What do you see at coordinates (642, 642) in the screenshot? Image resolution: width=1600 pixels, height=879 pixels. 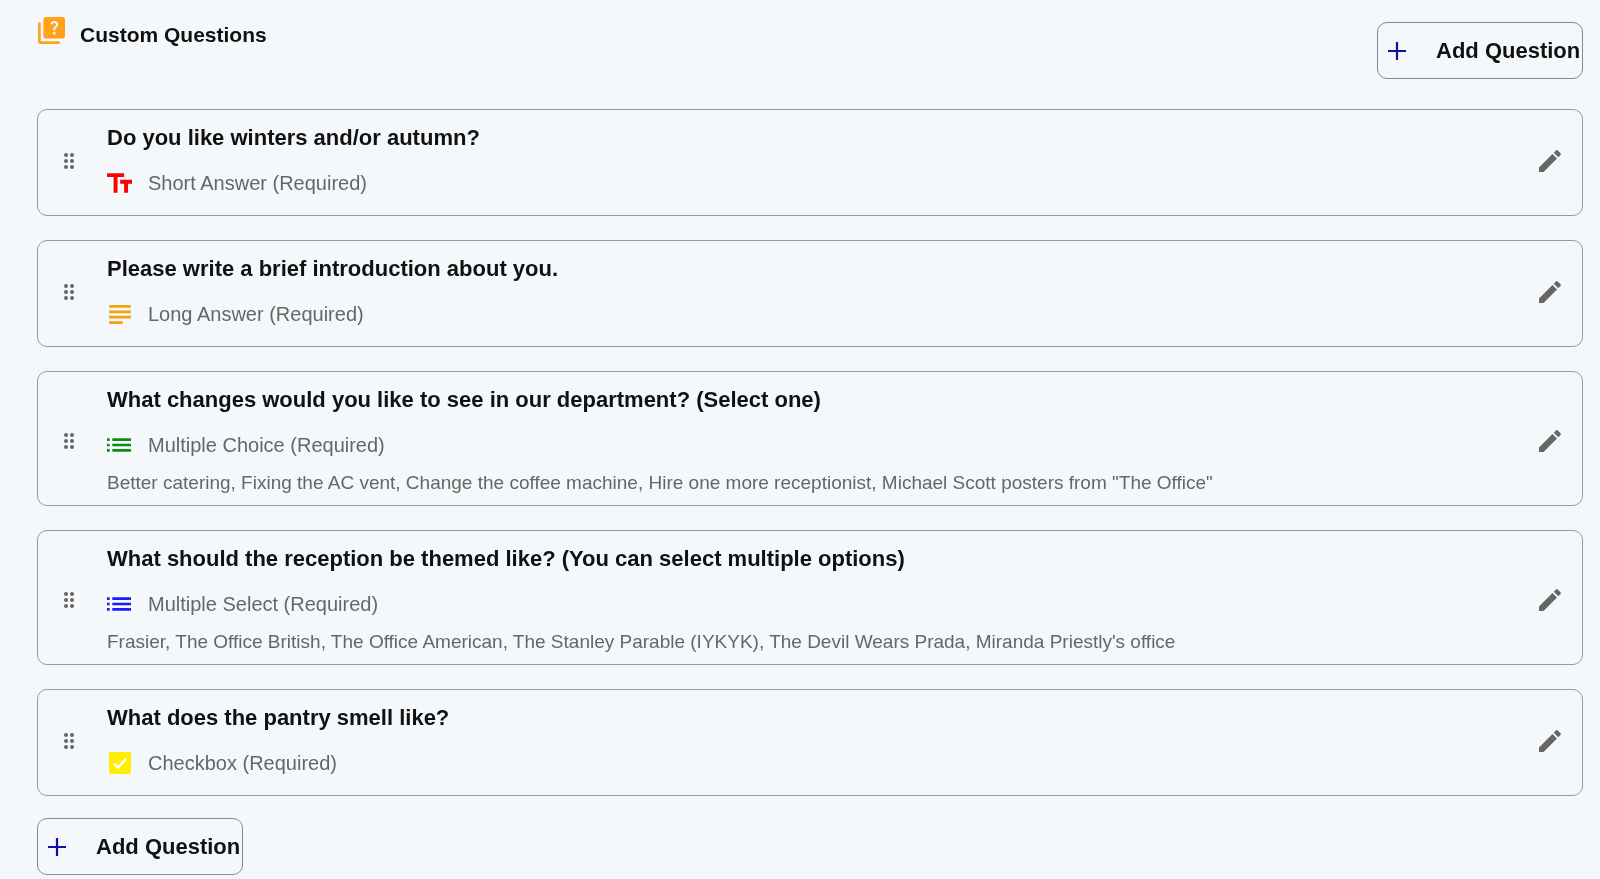 I see `options-text: Frasier, The Office British, The Office American, The Stanley Parable (IYKYK), The Devil Wears Prada, Miranda Priestly's office` at bounding box center [642, 642].